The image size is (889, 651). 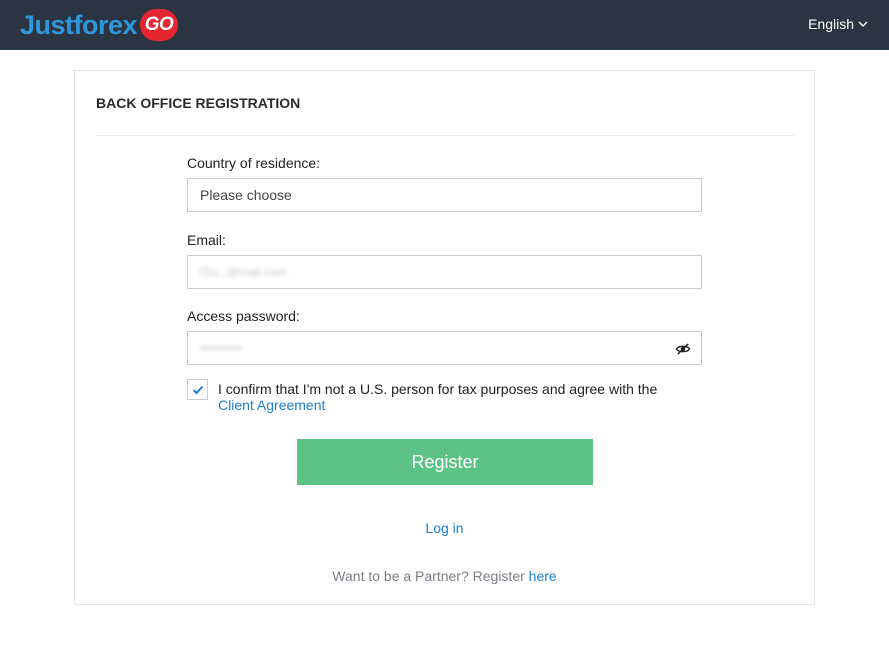 What do you see at coordinates (243, 272) in the screenshot?
I see `email-value: f2u...@mail.com` at bounding box center [243, 272].